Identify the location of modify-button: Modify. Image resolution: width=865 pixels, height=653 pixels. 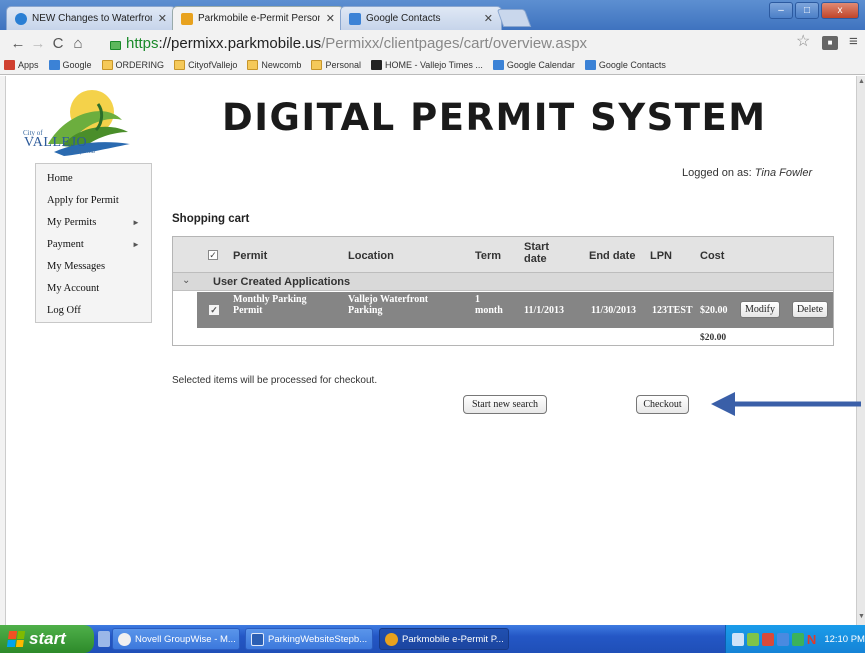
(760, 309).